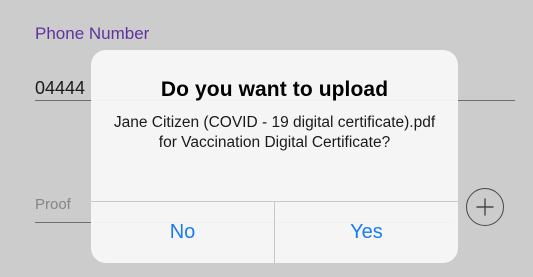 The image size is (533, 277). What do you see at coordinates (182, 232) in the screenshot?
I see `no-button: No` at bounding box center [182, 232].